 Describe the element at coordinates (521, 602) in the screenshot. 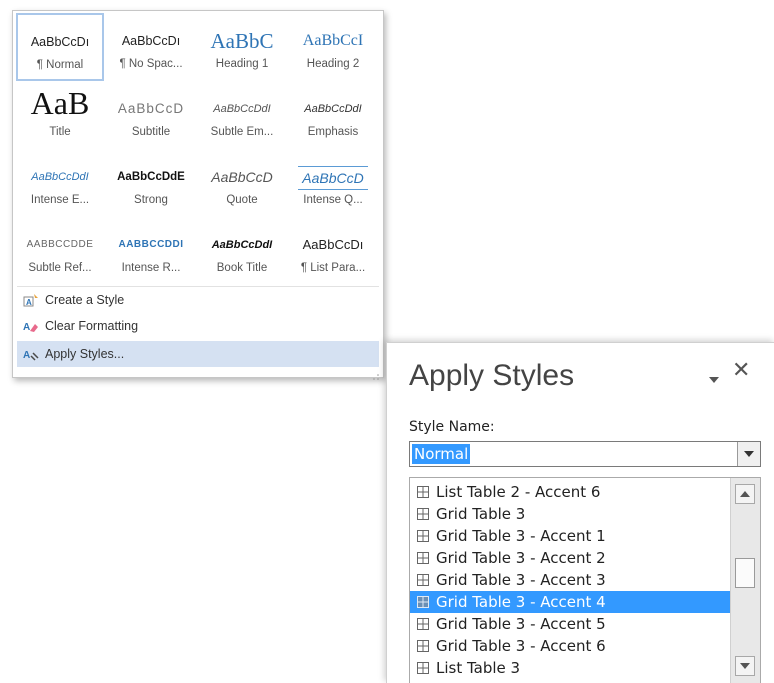

I see `list-item-label: Grid Table 3 - Accent 4` at that location.